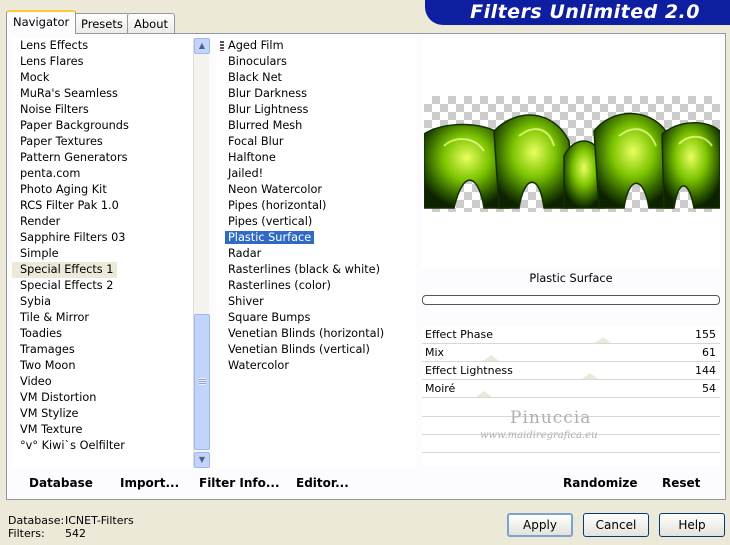  Describe the element at coordinates (102, 78) in the screenshot. I see `category-item: Mock` at that location.